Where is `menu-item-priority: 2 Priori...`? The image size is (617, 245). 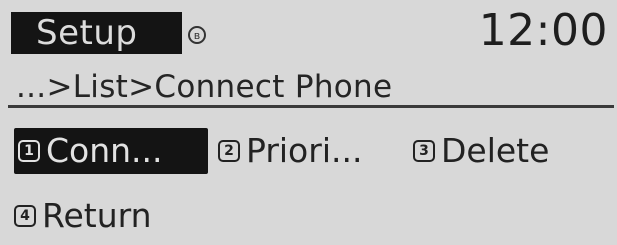 menu-item-priority: 2 Priori... is located at coordinates (290, 151).